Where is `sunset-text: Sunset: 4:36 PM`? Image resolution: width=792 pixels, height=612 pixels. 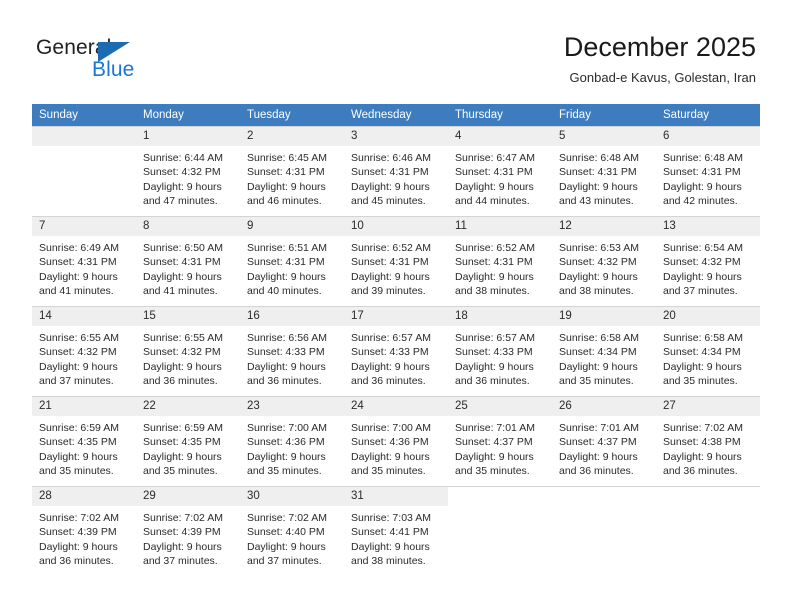 sunset-text: Sunset: 4:36 PM is located at coordinates (286, 442).